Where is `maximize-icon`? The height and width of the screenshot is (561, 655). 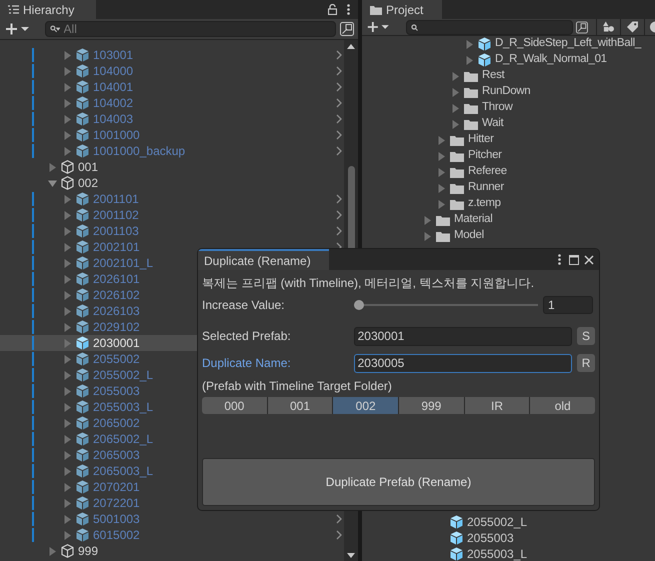 maximize-icon is located at coordinates (574, 259).